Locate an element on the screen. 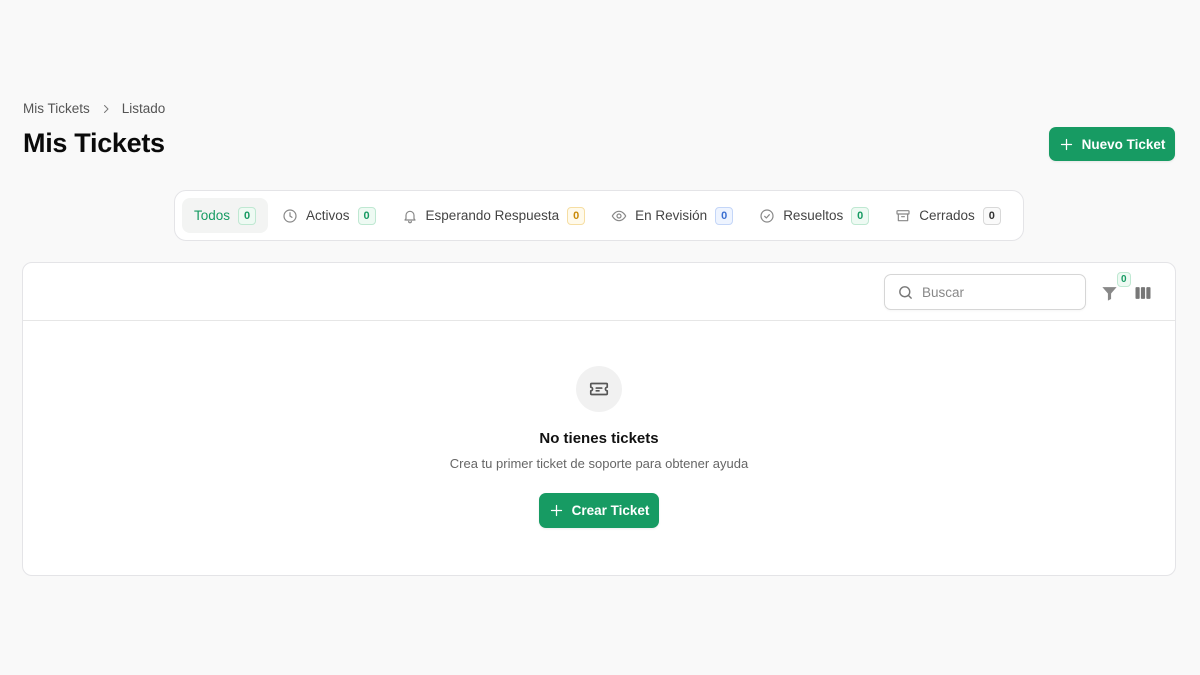 The height and width of the screenshot is (675, 1200). columns-toggle-button is located at coordinates (1143, 293).